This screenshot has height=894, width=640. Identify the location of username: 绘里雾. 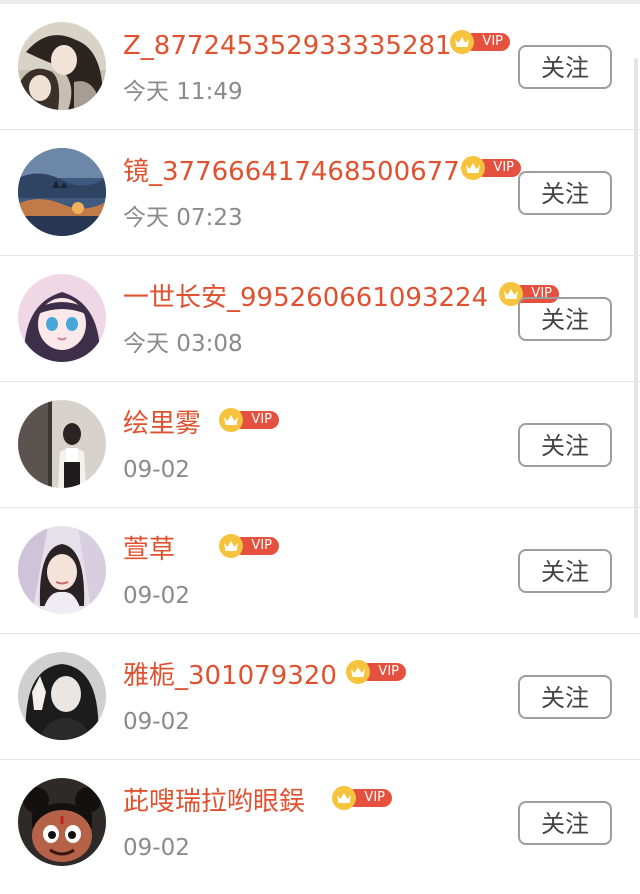
(162, 424).